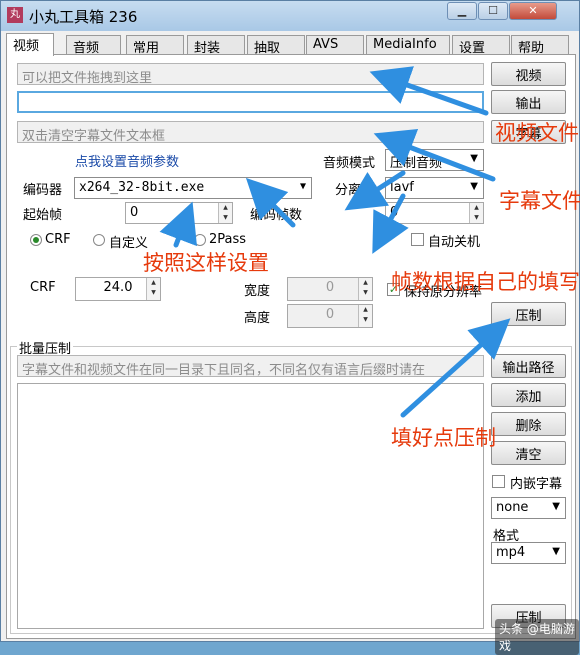 The width and height of the screenshot is (580, 655). What do you see at coordinates (257, 291) in the screenshot?
I see `width-label: 宽度` at bounding box center [257, 291].